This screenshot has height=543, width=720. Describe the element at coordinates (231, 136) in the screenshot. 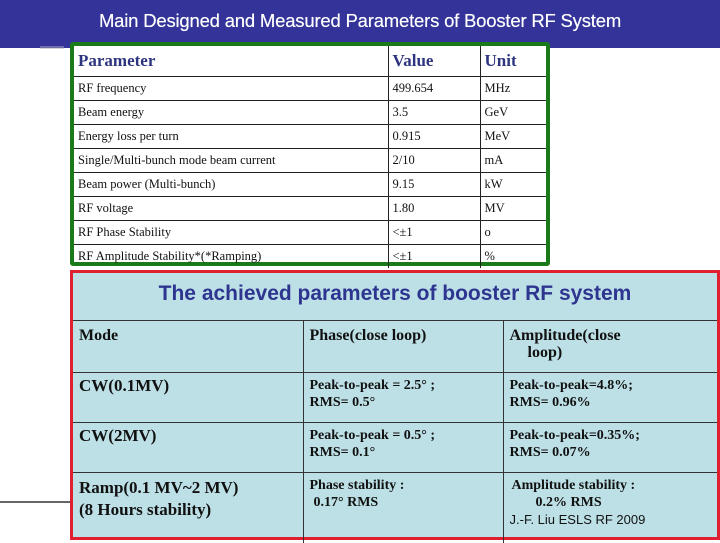

I see `parameter-cell: Energy loss per turn` at that location.